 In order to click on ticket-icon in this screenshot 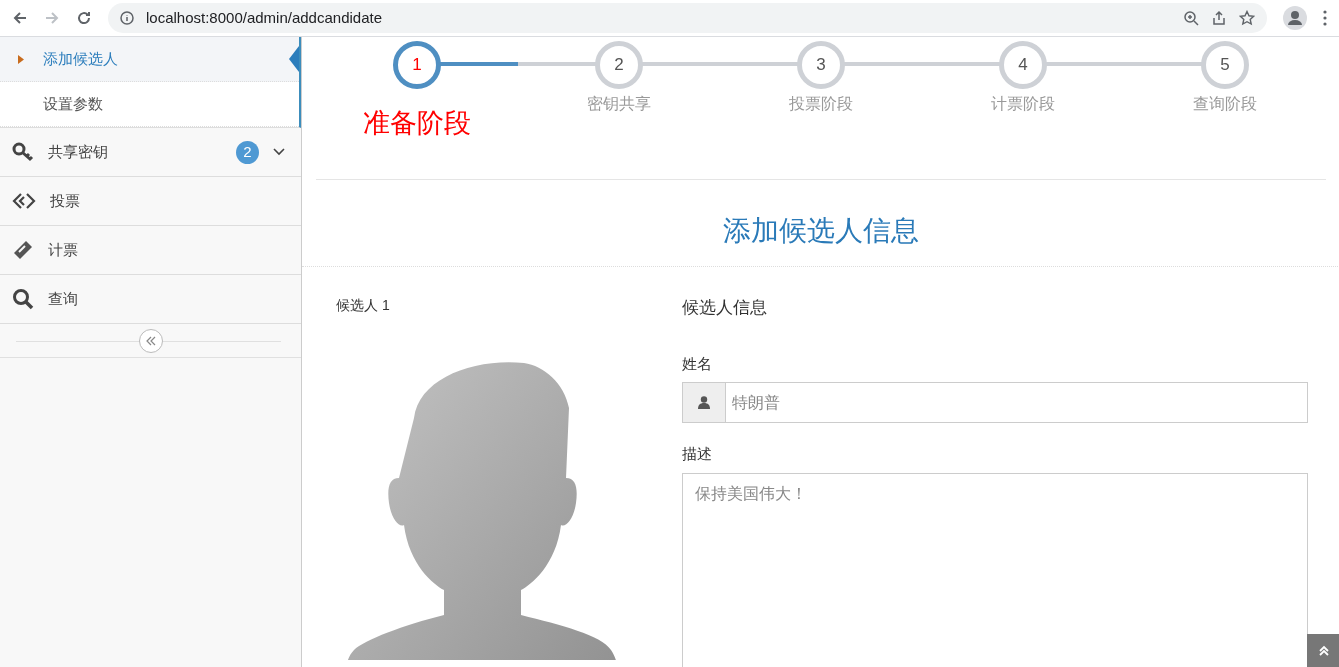, I will do `click(23, 250)`.